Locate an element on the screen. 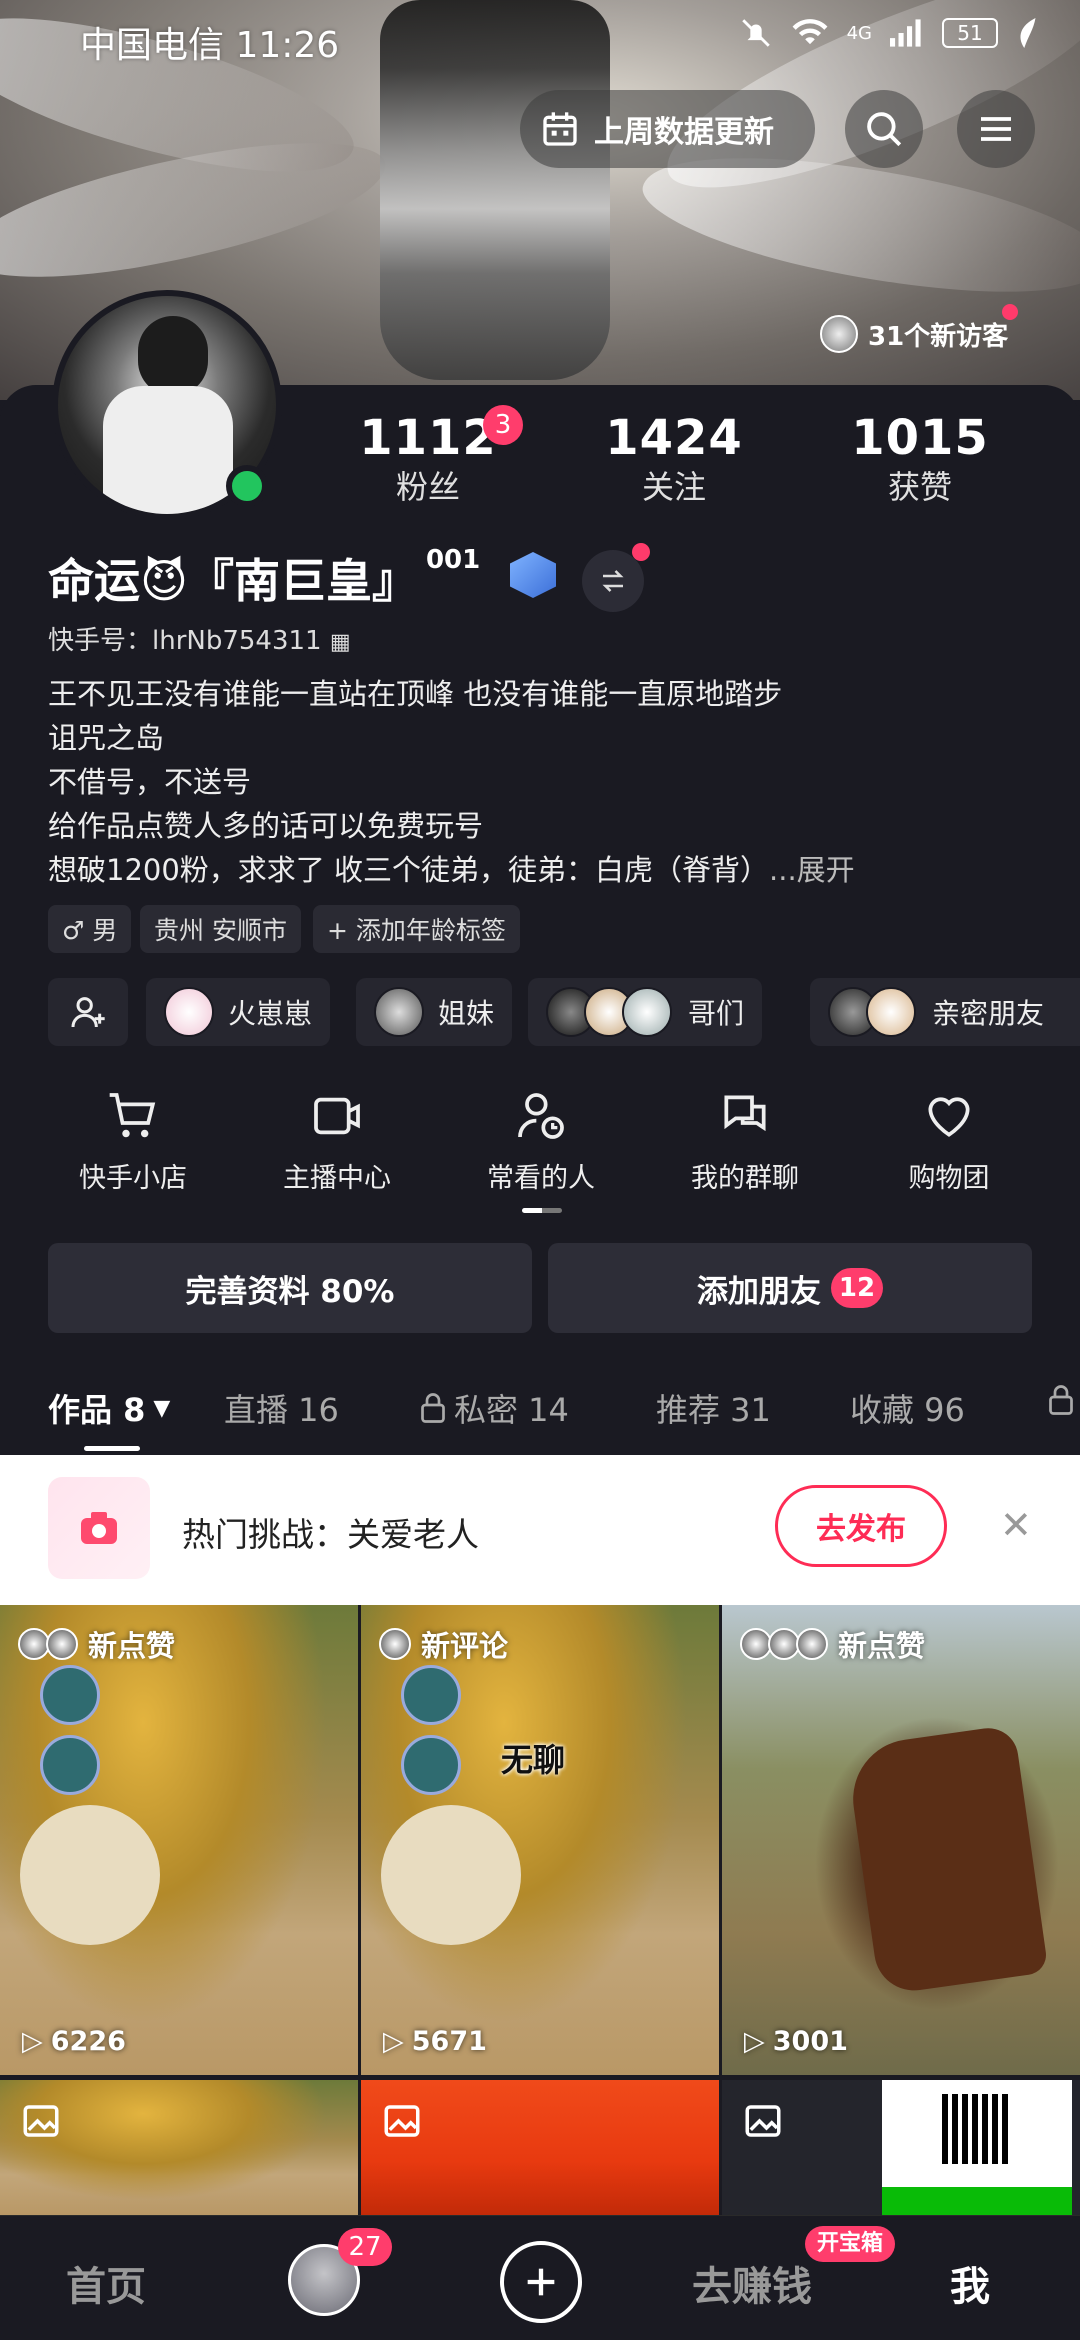 The height and width of the screenshot is (2340, 1080). add-friends-count-badge: 12 is located at coordinates (857, 1288).